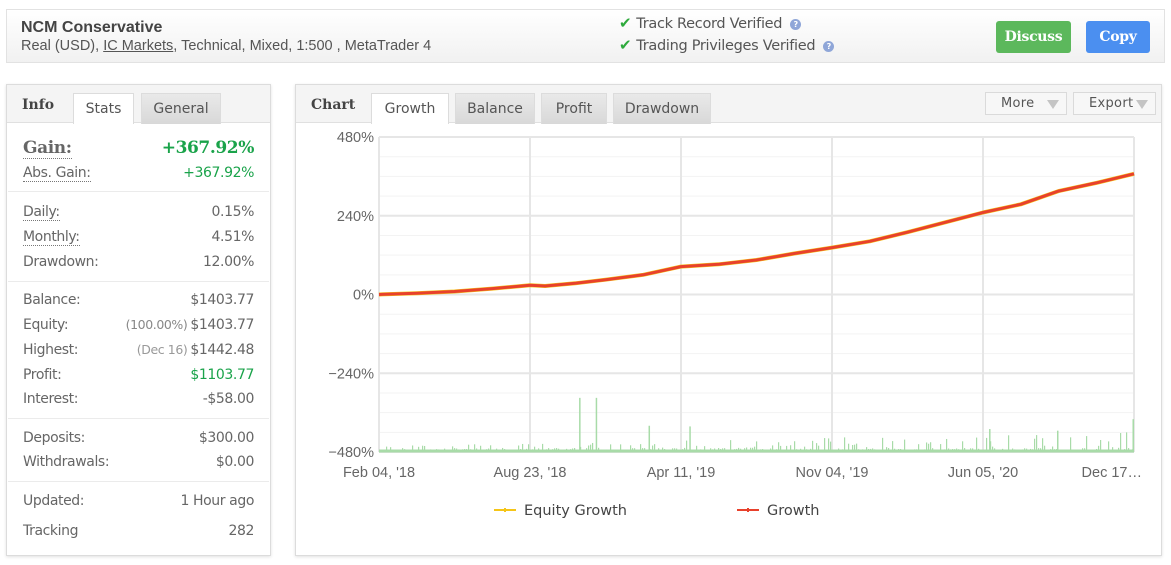 The image size is (1171, 565). Describe the element at coordinates (57, 173) in the screenshot. I see `abs-gain-label: Abs. Gain:` at that location.